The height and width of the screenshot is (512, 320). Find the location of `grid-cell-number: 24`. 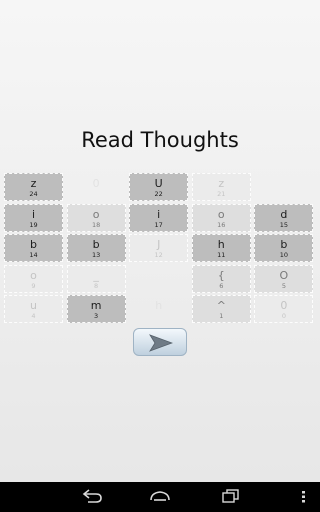

grid-cell-number: 24 is located at coordinates (33, 194).